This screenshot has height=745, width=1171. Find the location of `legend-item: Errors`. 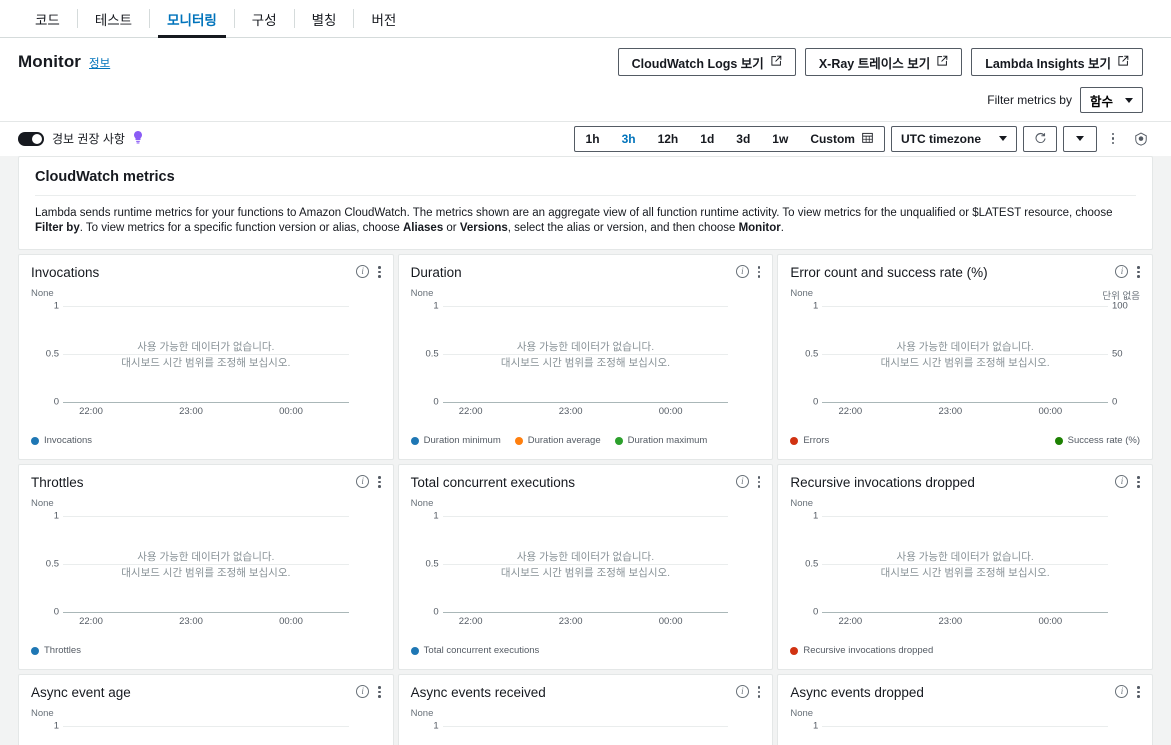

legend-item: Errors is located at coordinates (809, 440).